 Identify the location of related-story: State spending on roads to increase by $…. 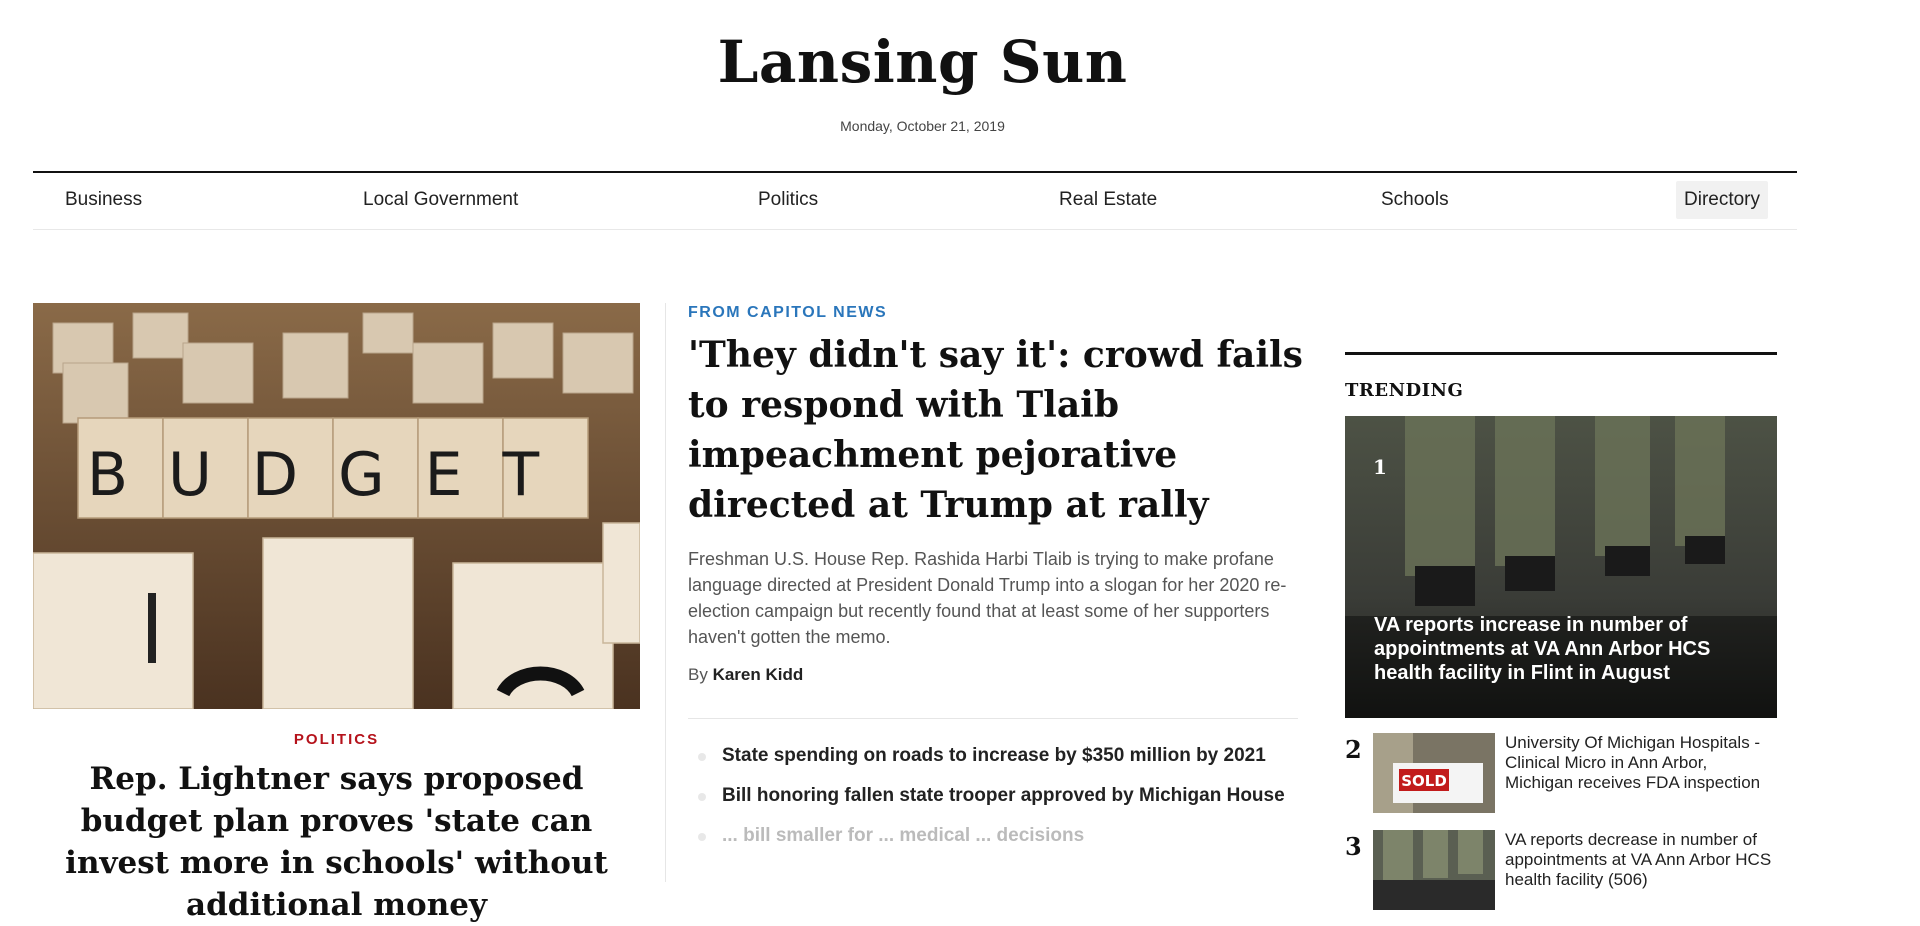
(993, 756).